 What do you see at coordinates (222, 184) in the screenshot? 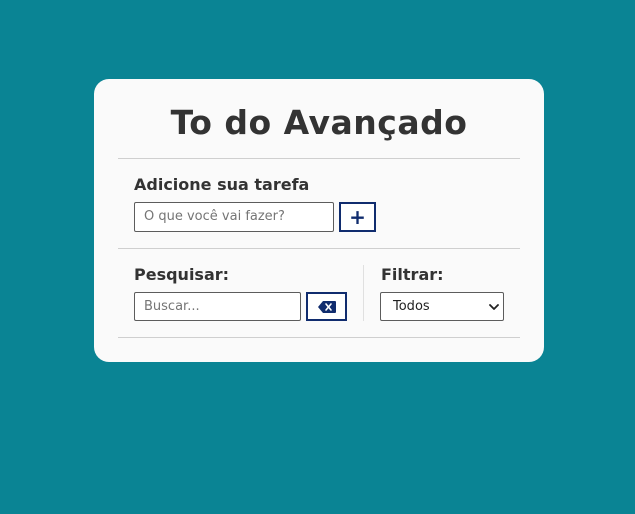
I see `add-task-label: Adicione sua tarefa` at bounding box center [222, 184].